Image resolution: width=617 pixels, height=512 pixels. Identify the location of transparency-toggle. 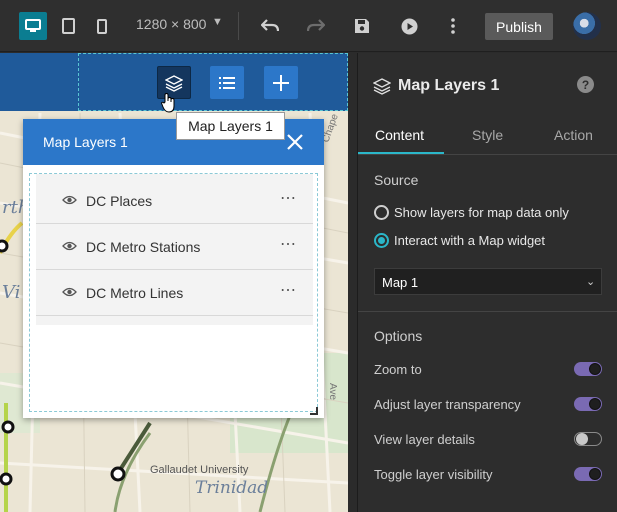
(588, 404).